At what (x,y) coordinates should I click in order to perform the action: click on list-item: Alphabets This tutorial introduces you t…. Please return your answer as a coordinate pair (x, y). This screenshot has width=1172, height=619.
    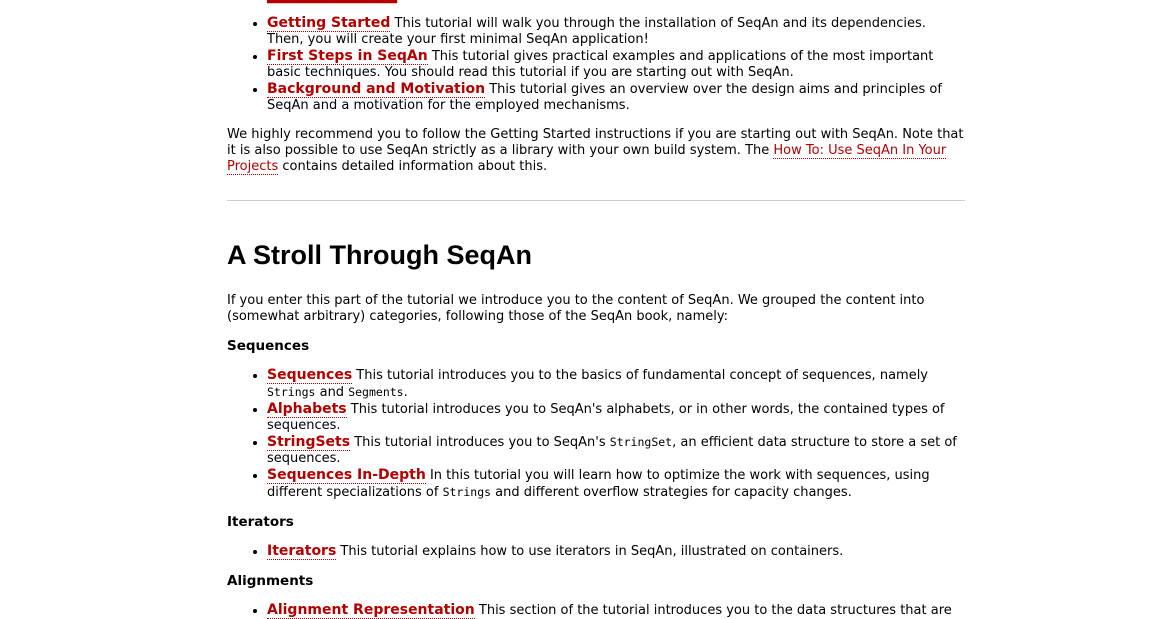
    Looking at the image, I should click on (616, 417).